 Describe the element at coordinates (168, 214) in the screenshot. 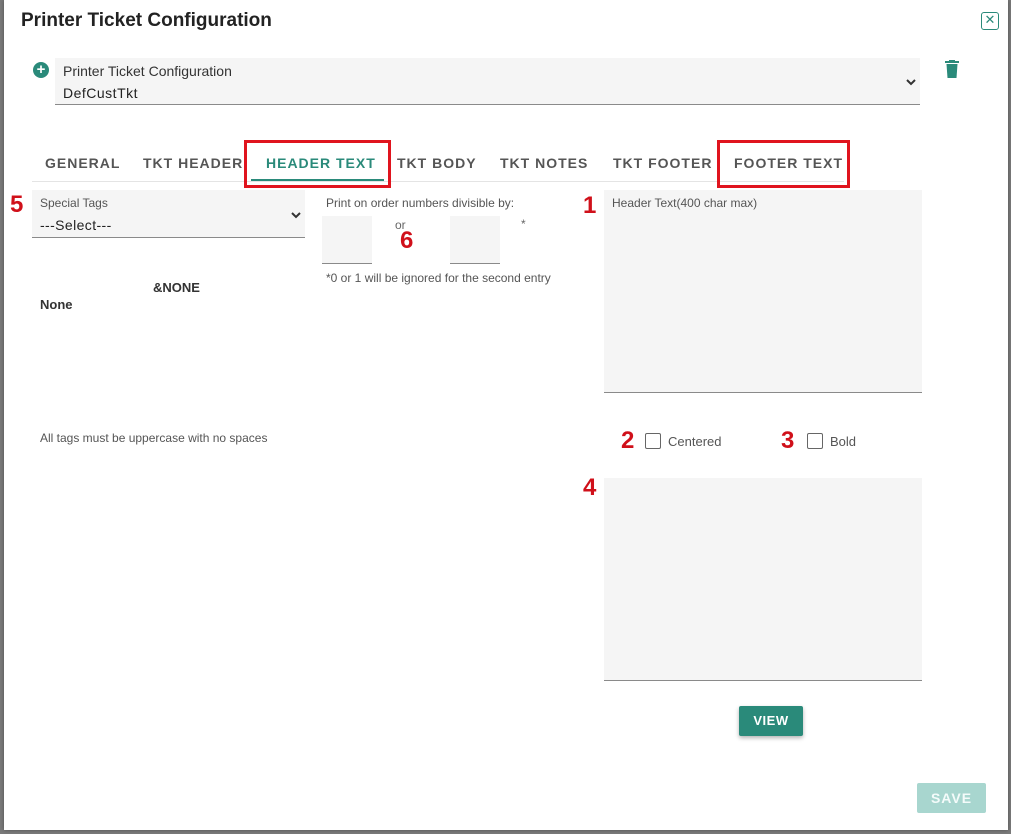

I see `special-tags-select: Special Tags ---Select---` at that location.